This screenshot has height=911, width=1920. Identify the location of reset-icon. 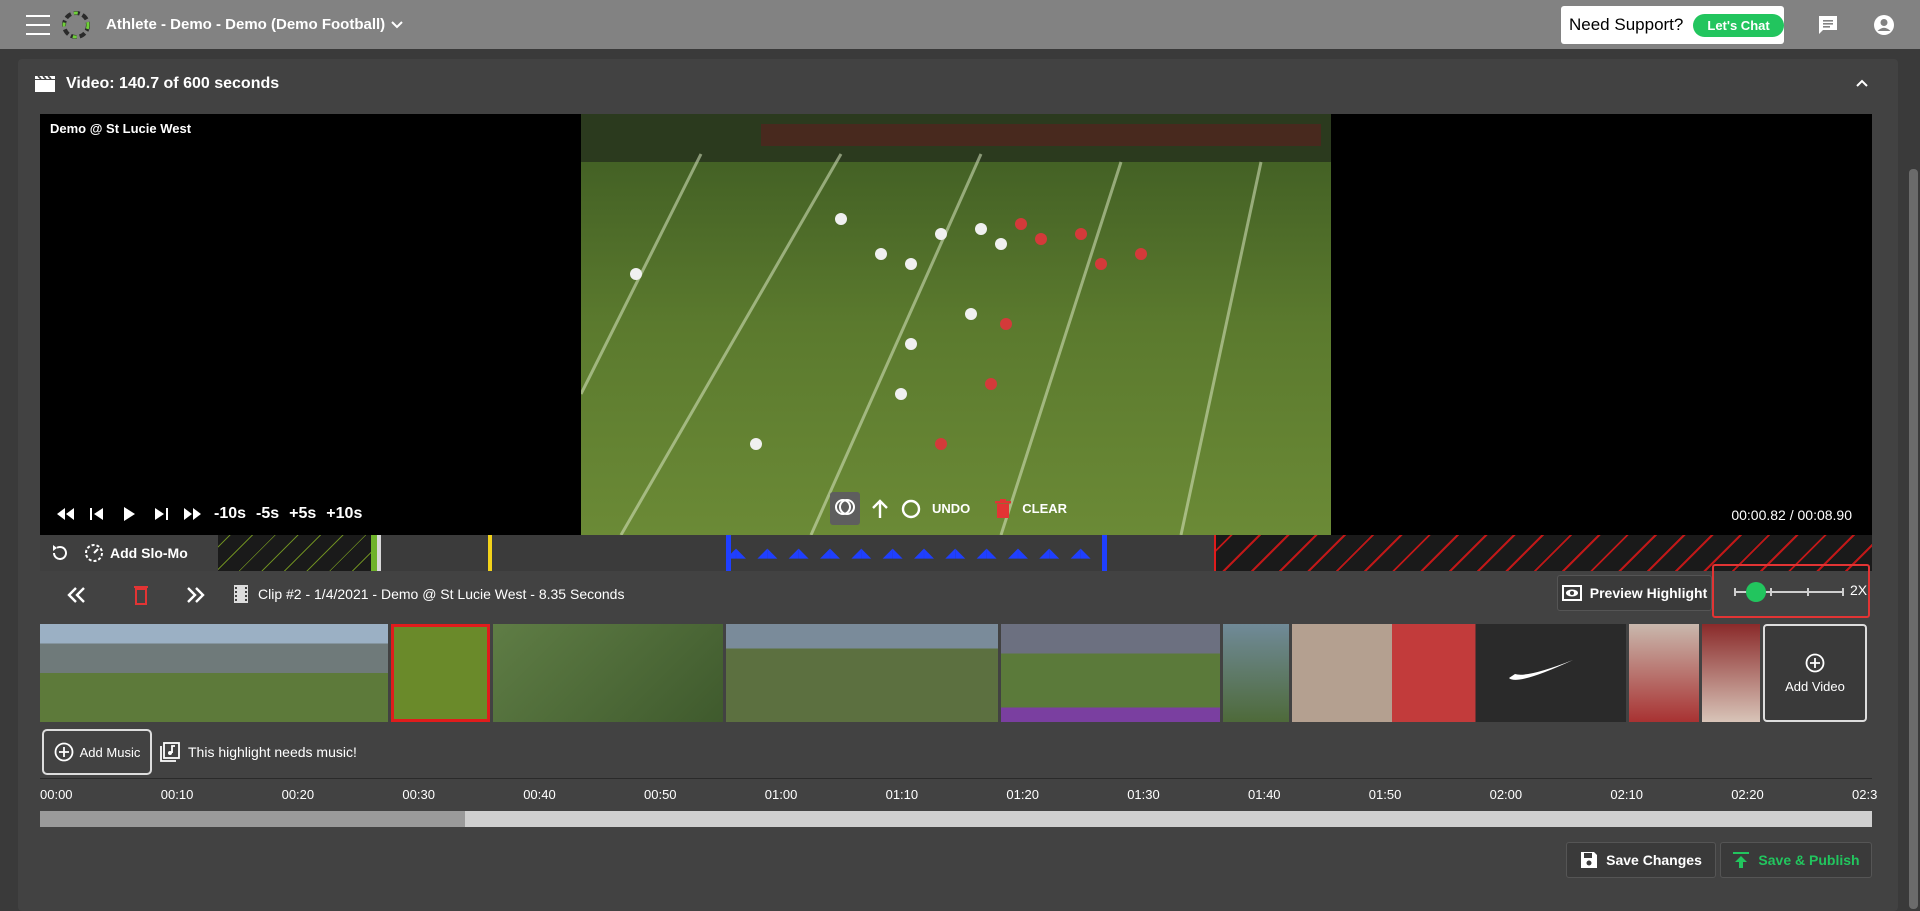
(60, 553).